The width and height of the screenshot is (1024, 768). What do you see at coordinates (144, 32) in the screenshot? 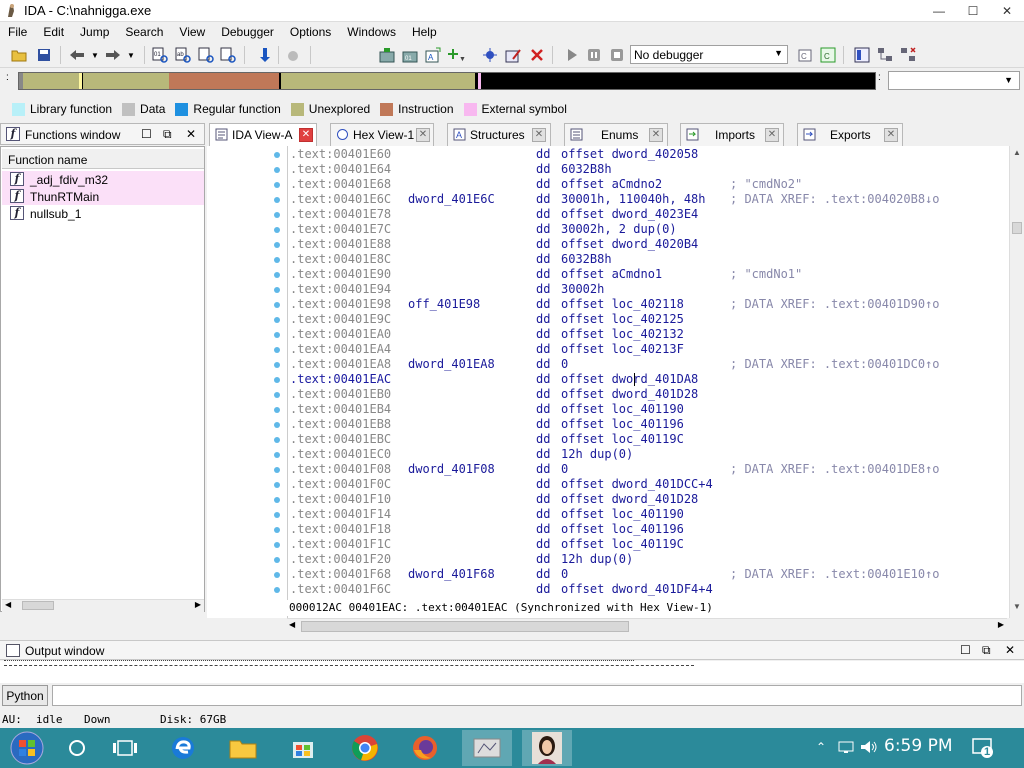
I see `menu-search: Search` at bounding box center [144, 32].